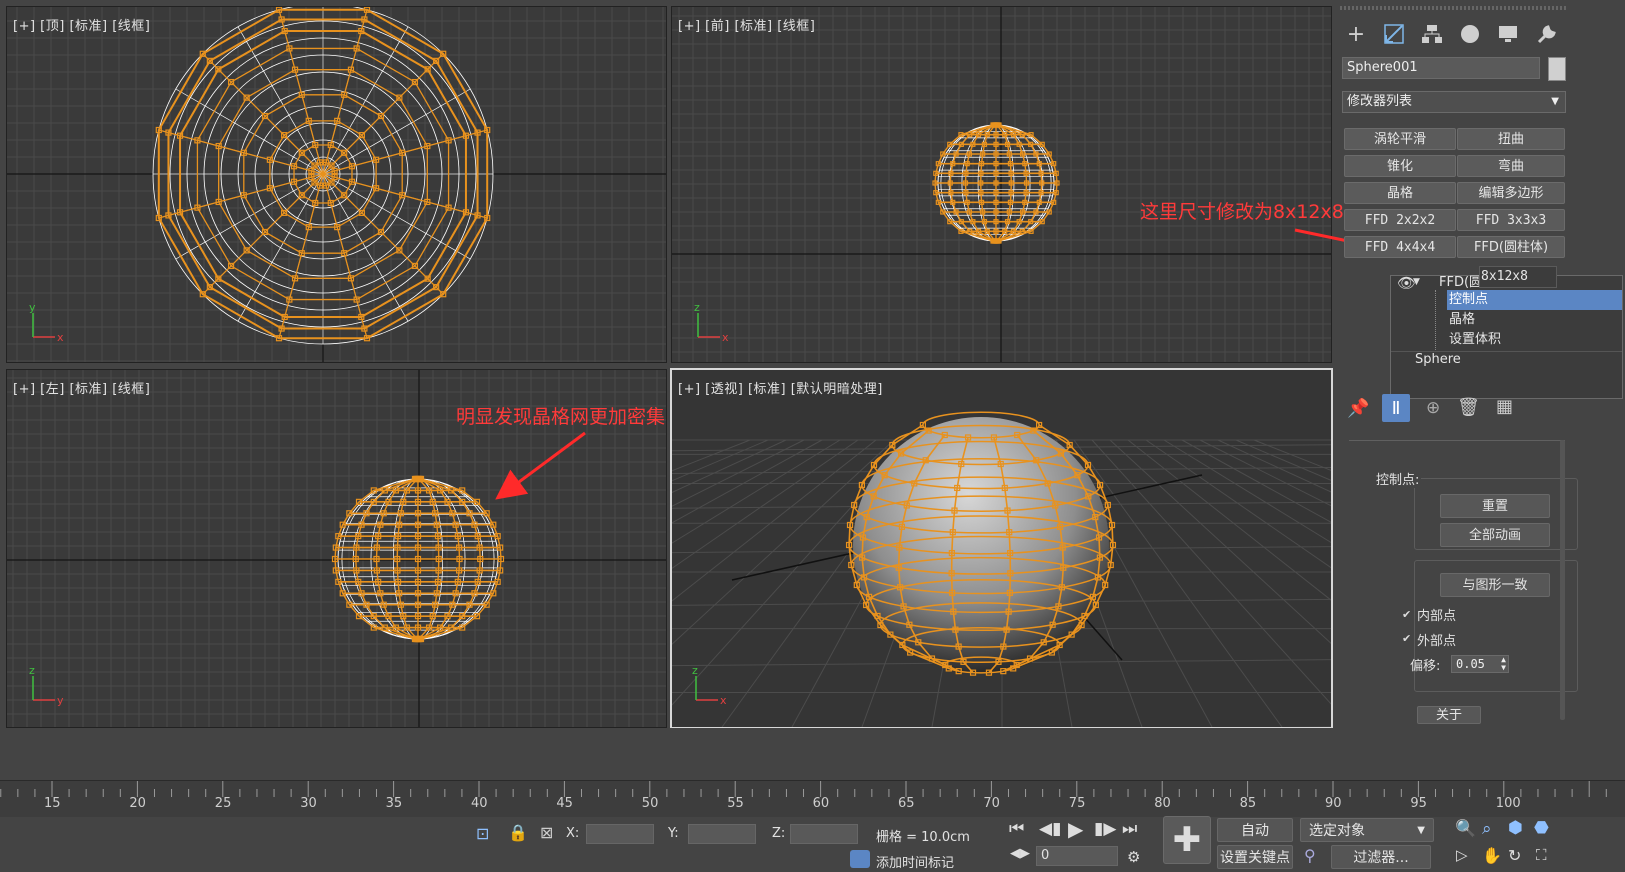 Image resolution: width=1625 pixels, height=872 pixels. I want to click on selected-object-dropdown: 选定对象 ▼, so click(1367, 830).